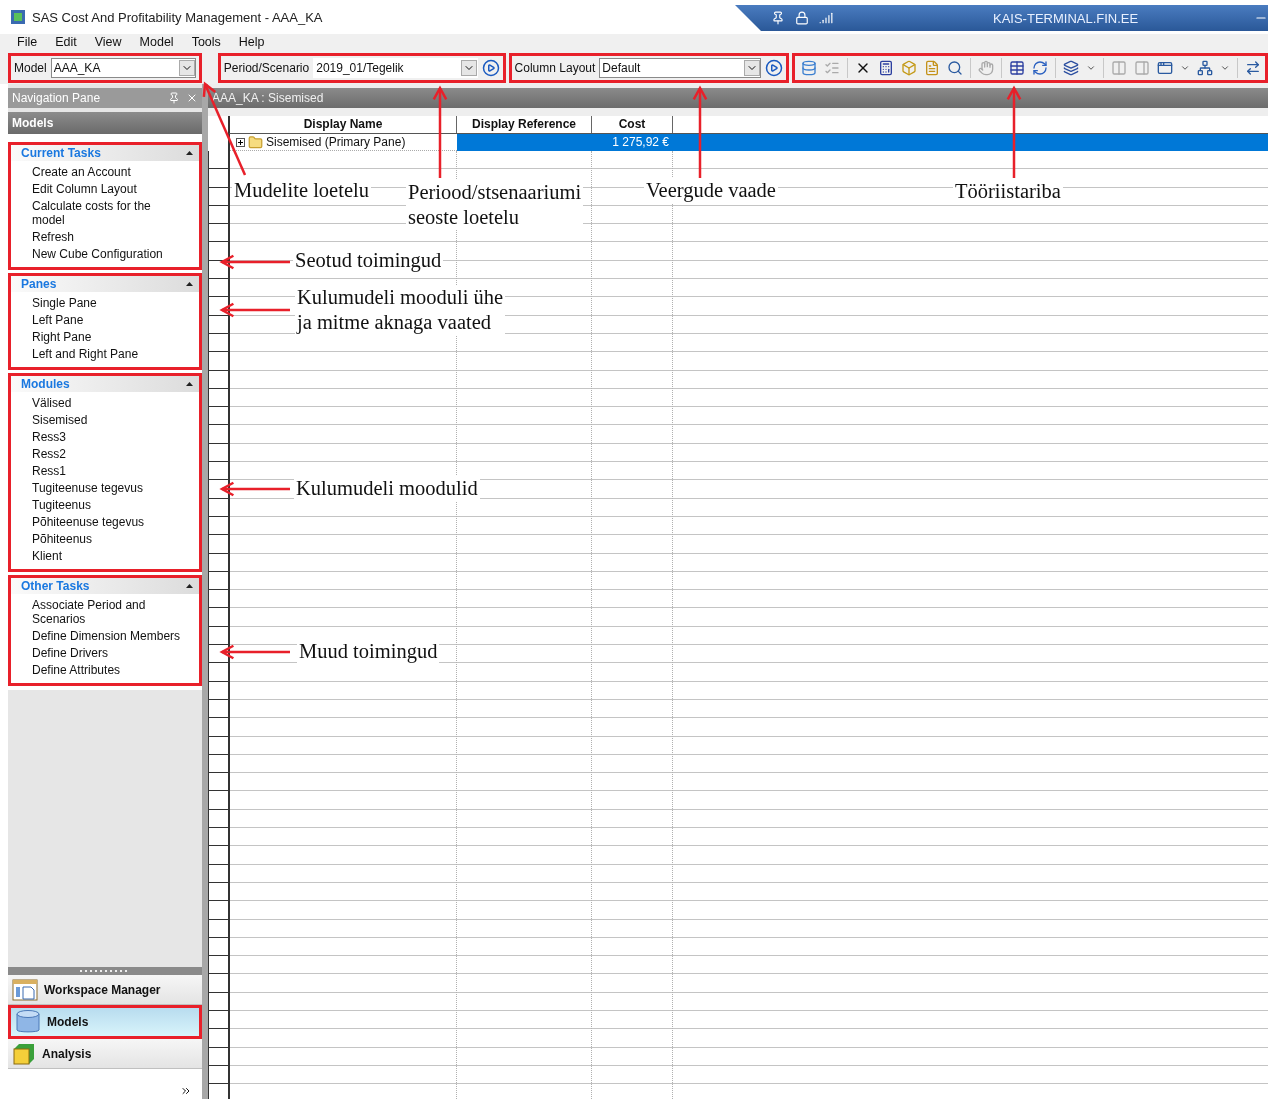 The image size is (1268, 1099). I want to click on task-link: Põhiteenuse tegevus, so click(96, 522).